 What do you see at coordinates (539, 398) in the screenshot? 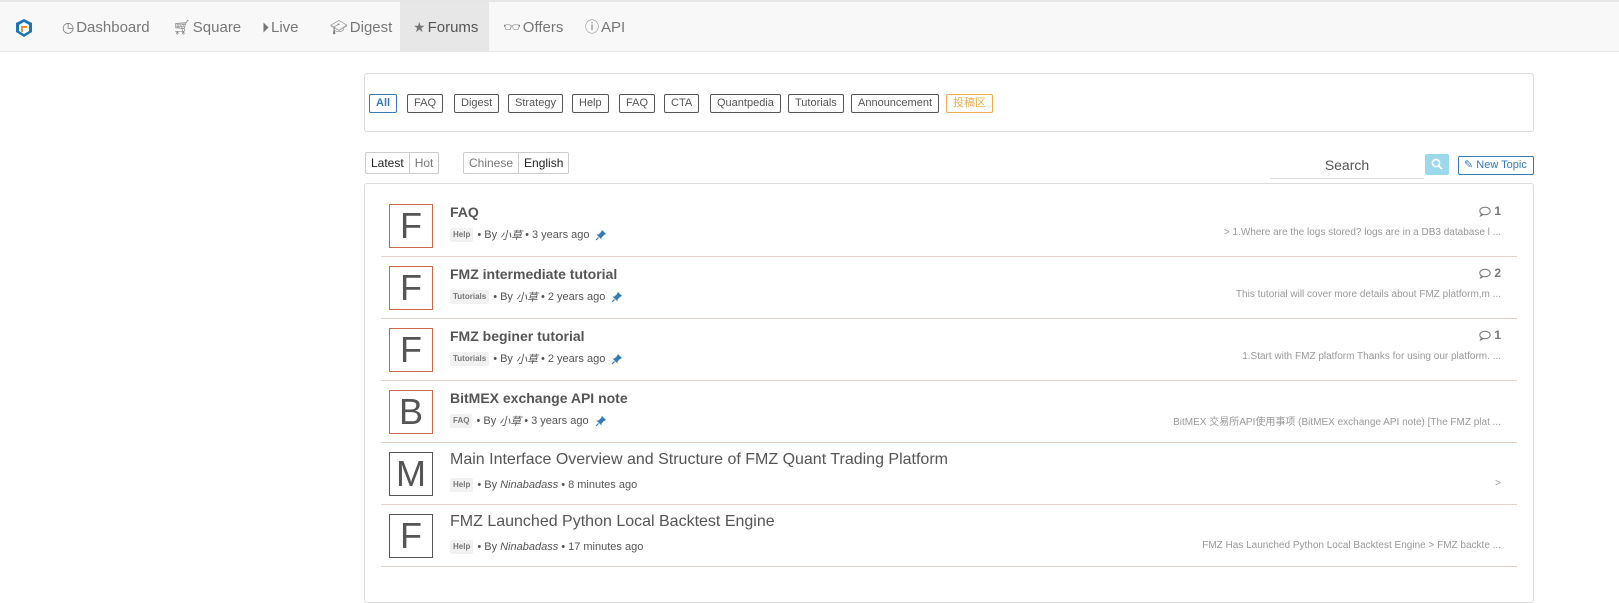
I see `topic-title: BitMEX exchange API note` at bounding box center [539, 398].